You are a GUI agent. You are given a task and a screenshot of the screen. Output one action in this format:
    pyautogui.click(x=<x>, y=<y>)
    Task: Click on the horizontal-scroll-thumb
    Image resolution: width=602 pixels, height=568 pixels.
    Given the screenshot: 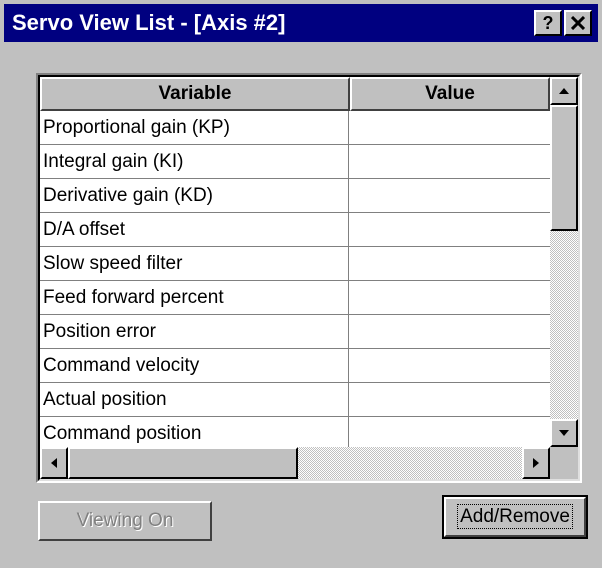 What is the action you would take?
    pyautogui.click(x=183, y=463)
    